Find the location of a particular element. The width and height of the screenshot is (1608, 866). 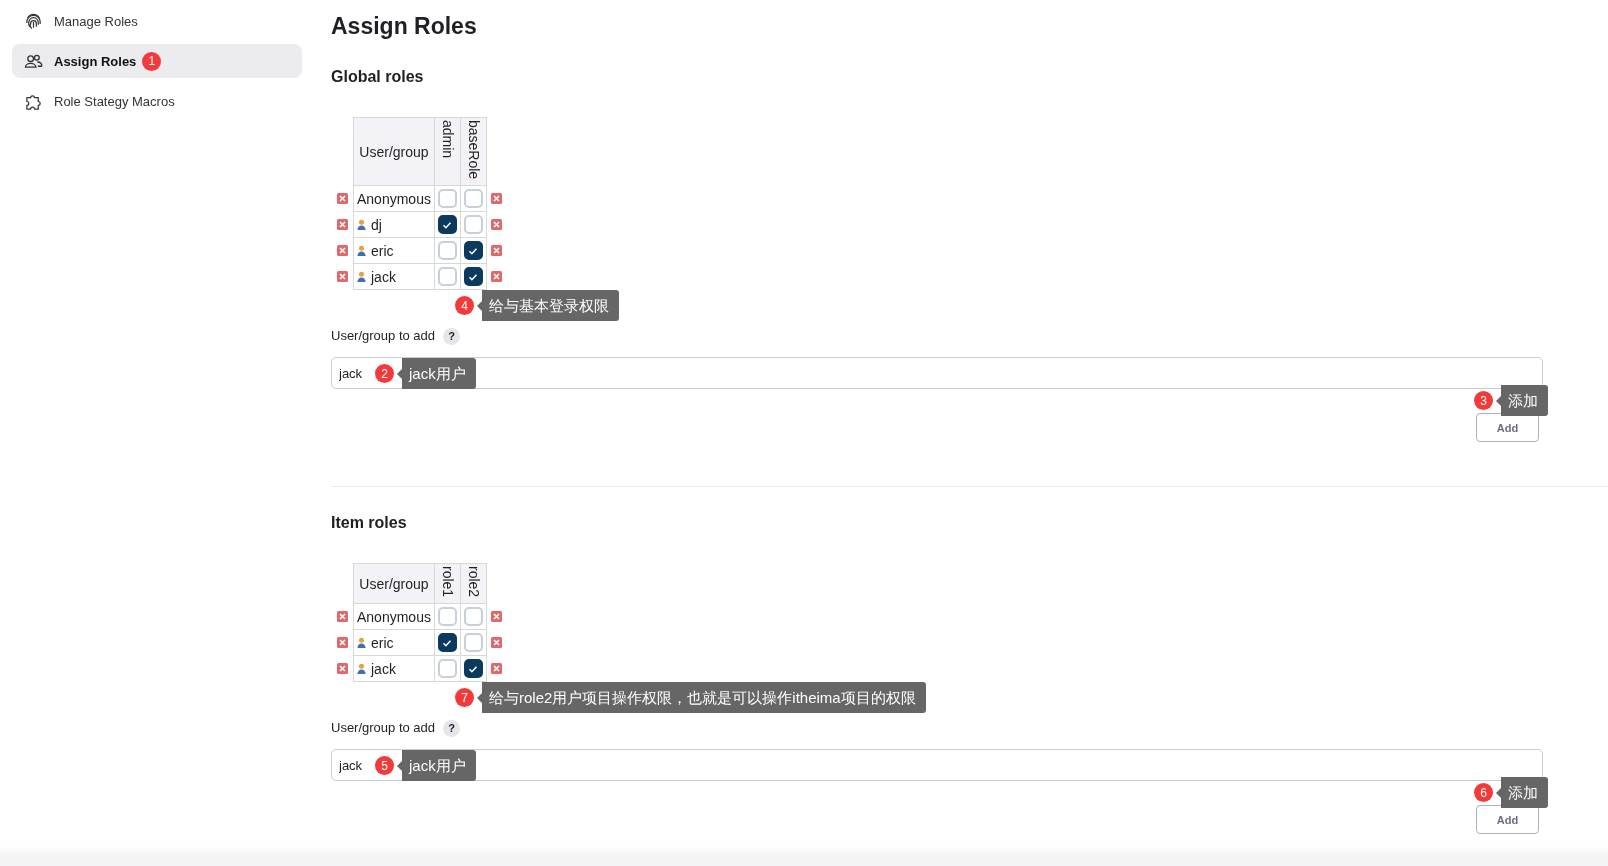

annotation-number: 7 is located at coordinates (464, 698).